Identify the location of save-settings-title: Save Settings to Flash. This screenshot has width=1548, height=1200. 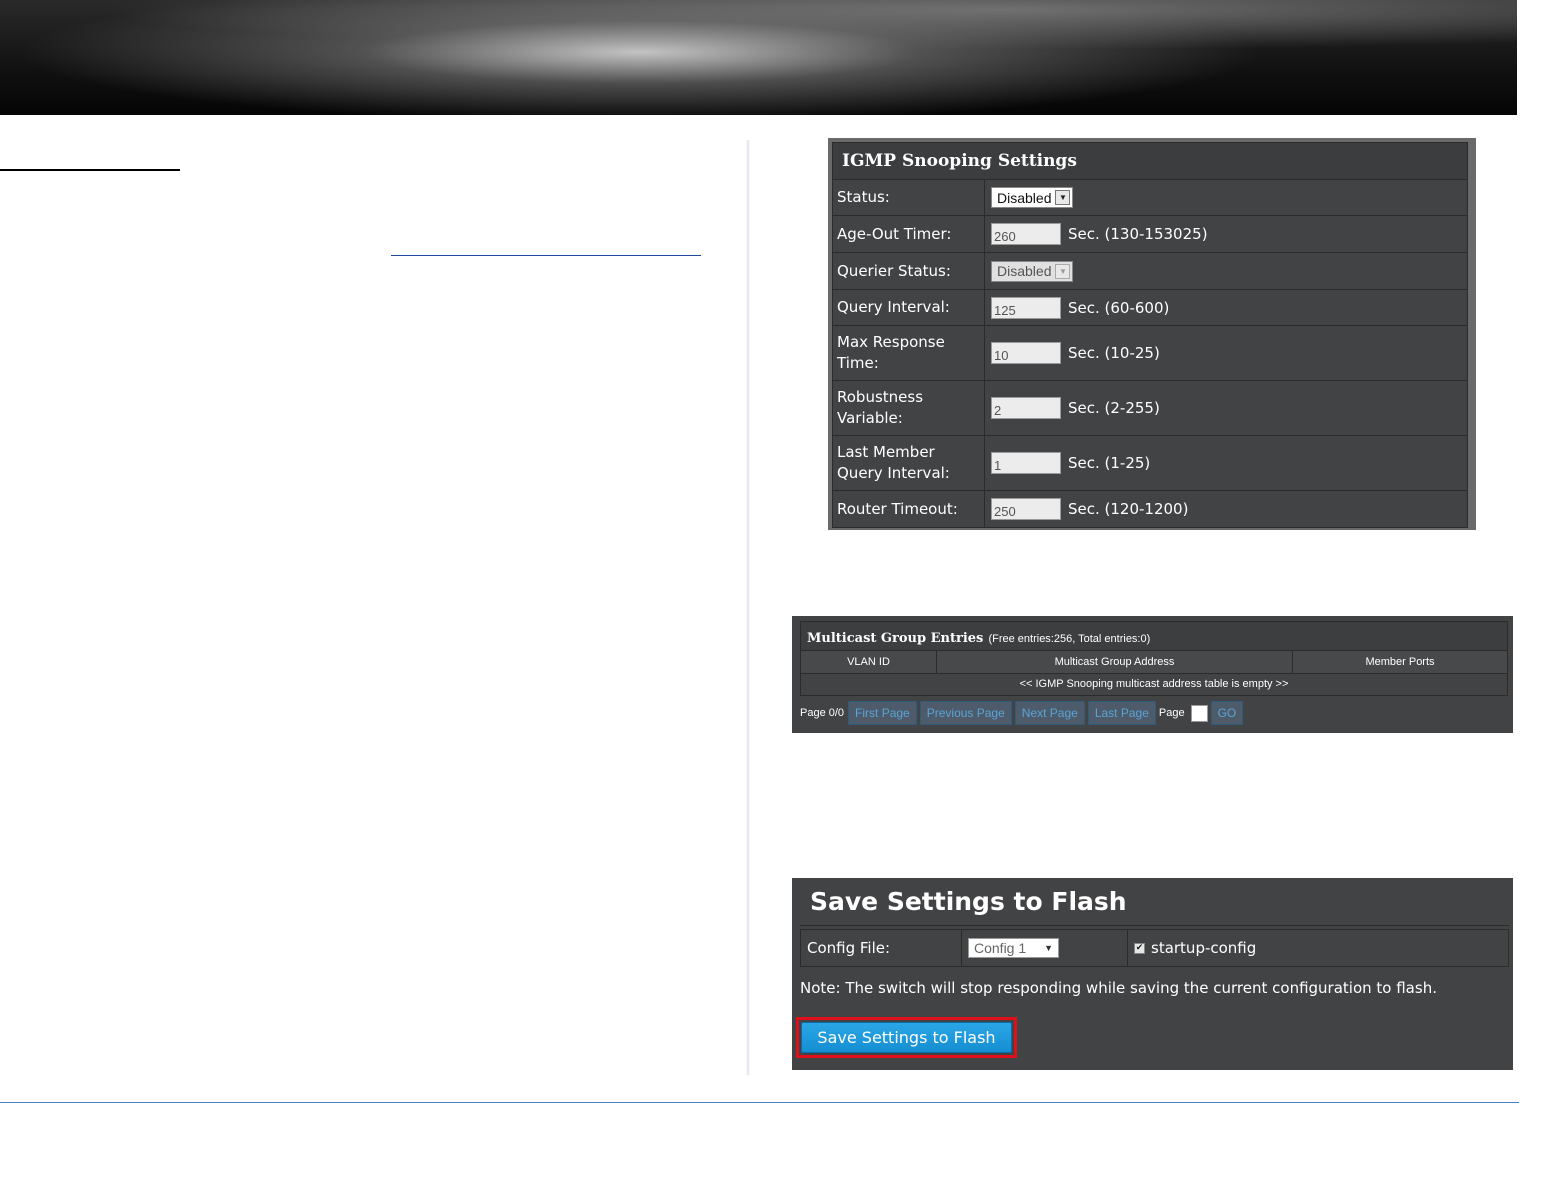
(1154, 902).